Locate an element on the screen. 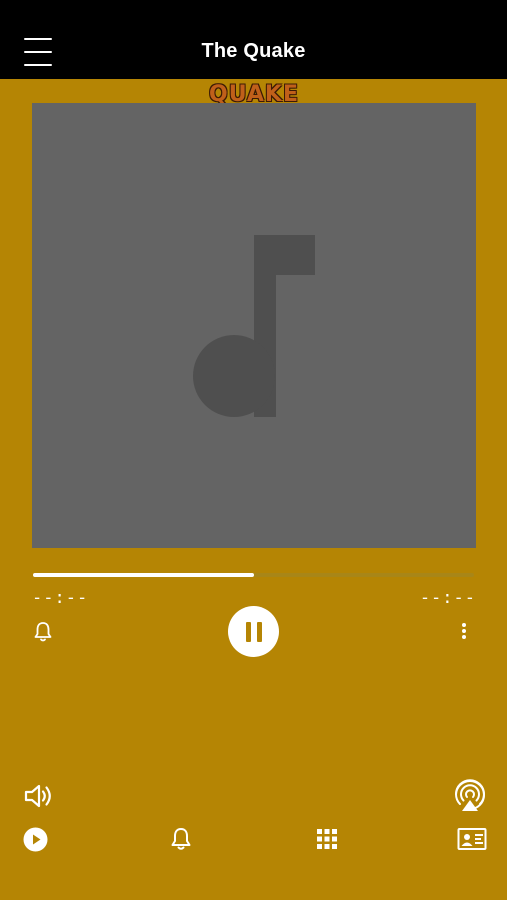 This screenshot has height=900, width=507. airplay-icon is located at coordinates (470, 795).